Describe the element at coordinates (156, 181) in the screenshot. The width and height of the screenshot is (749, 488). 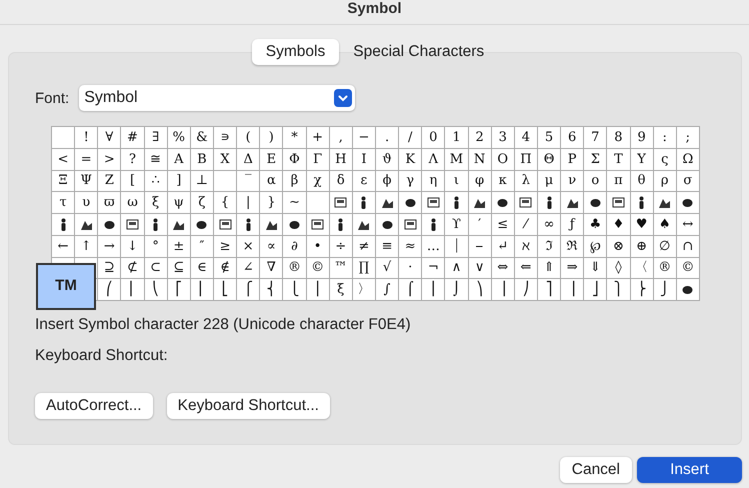
I see `symbol-cell: ∴` at that location.